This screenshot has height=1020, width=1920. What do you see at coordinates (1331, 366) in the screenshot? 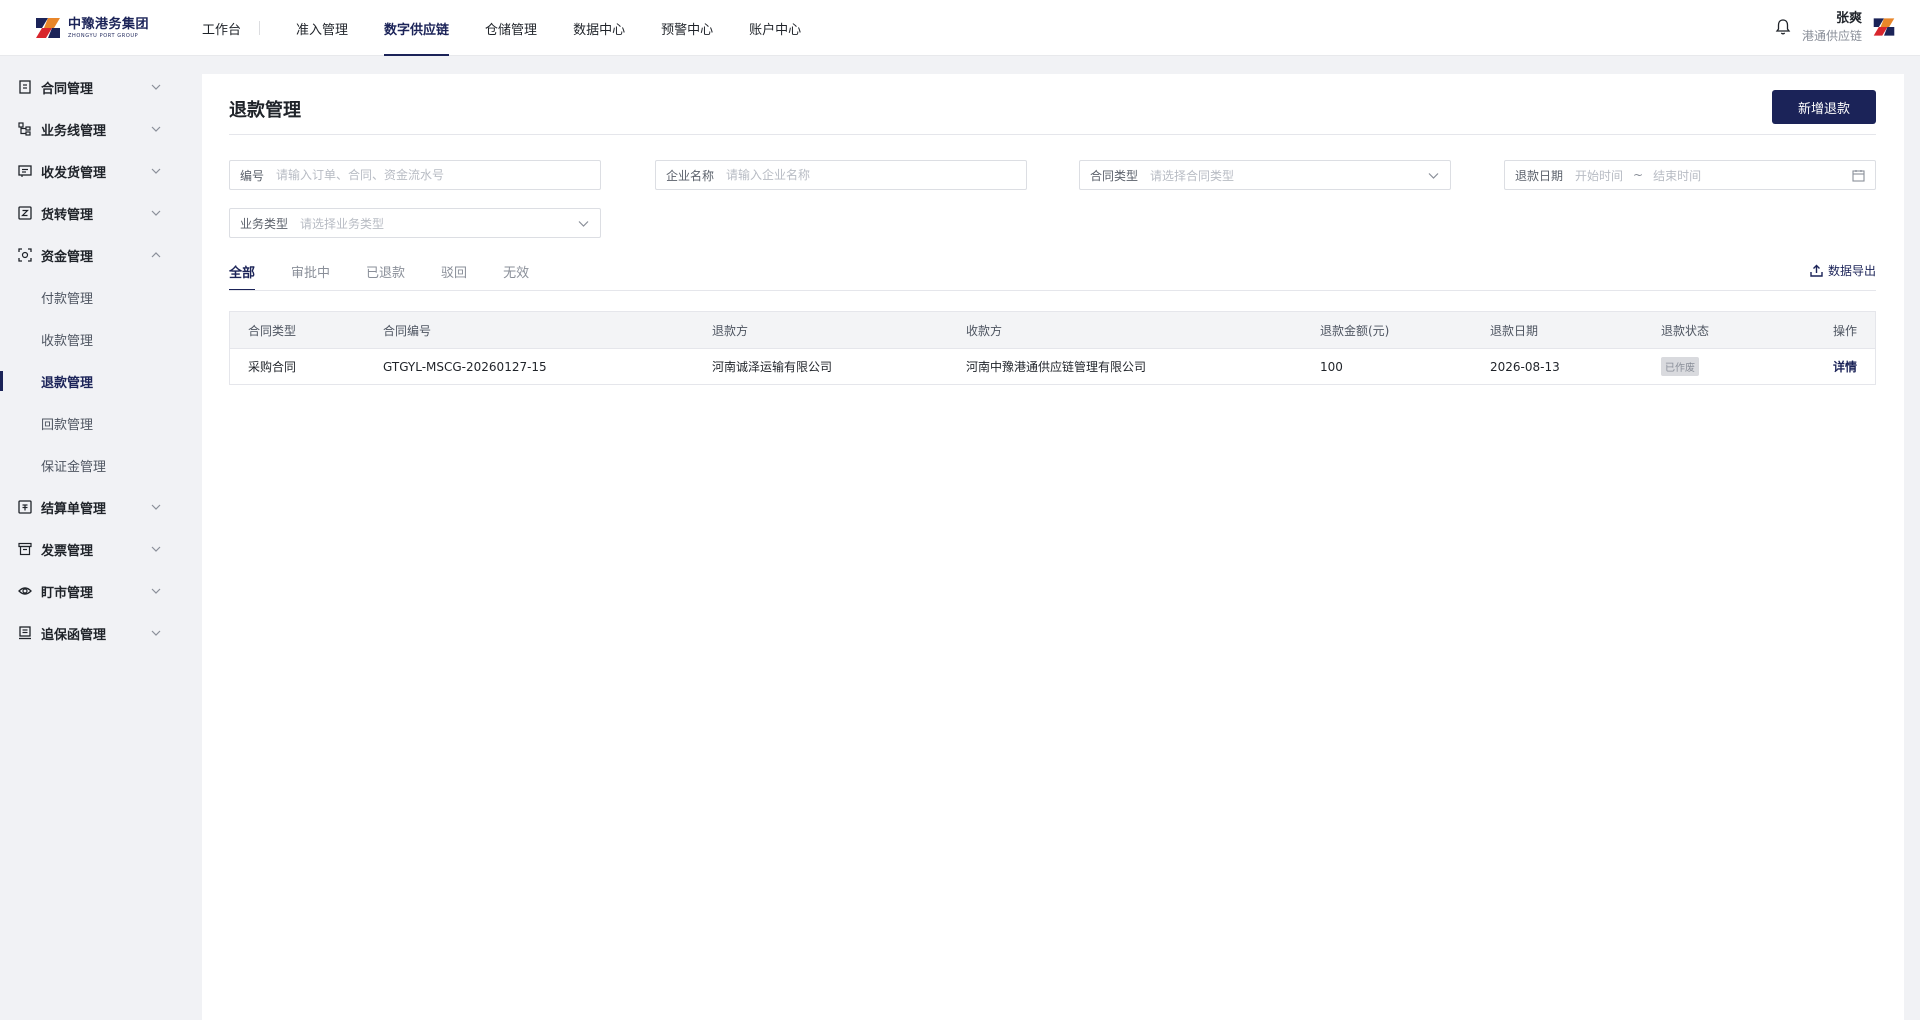
I see `cell-amount: 100` at bounding box center [1331, 366].